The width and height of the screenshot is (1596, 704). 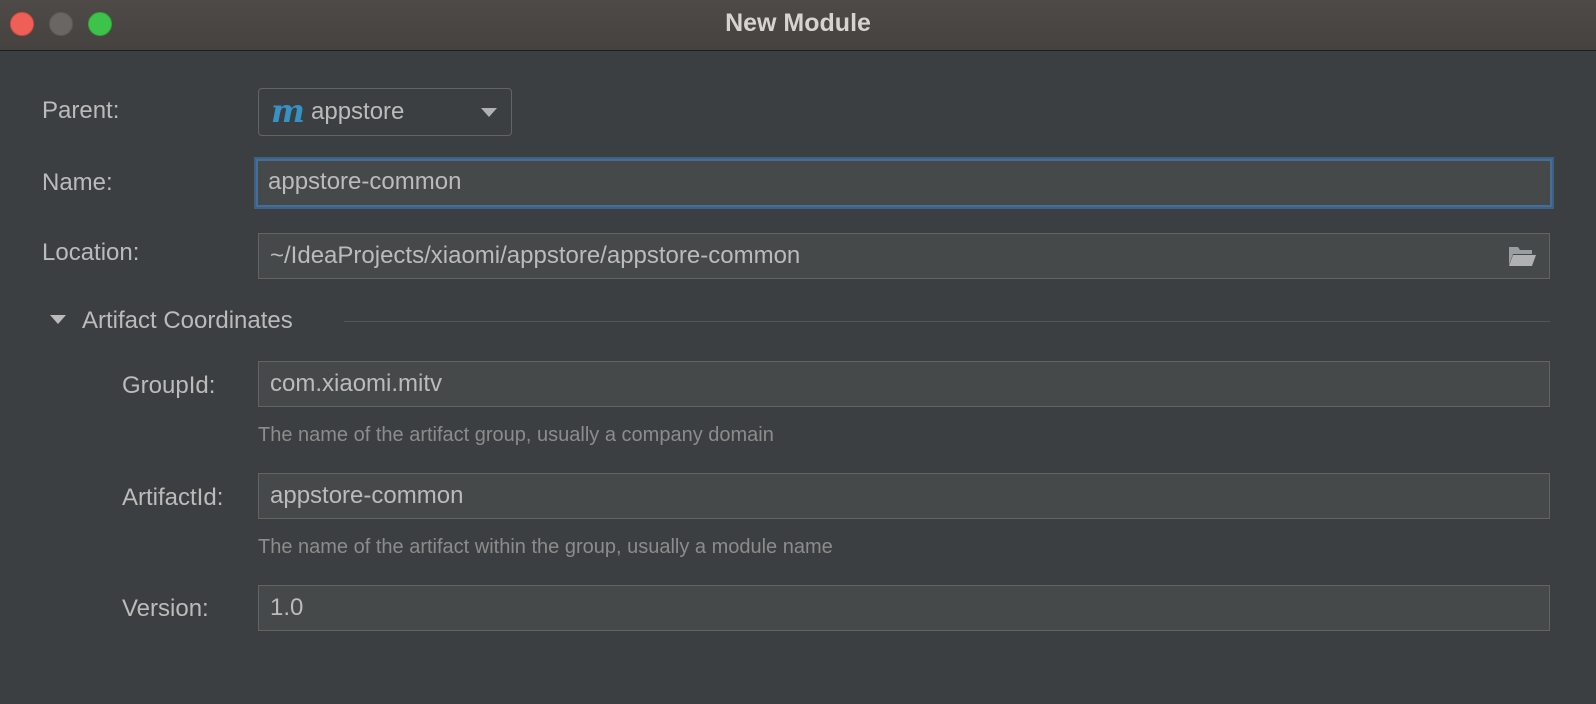 I want to click on location-label: Location:, so click(x=91, y=252).